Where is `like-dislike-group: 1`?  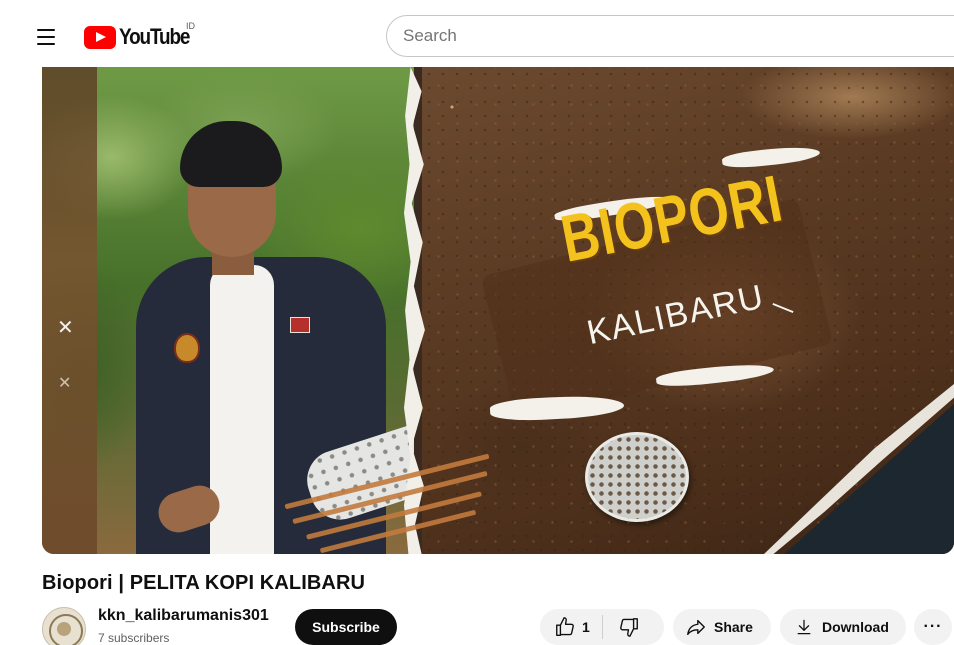
like-dislike-group: 1 is located at coordinates (602, 627).